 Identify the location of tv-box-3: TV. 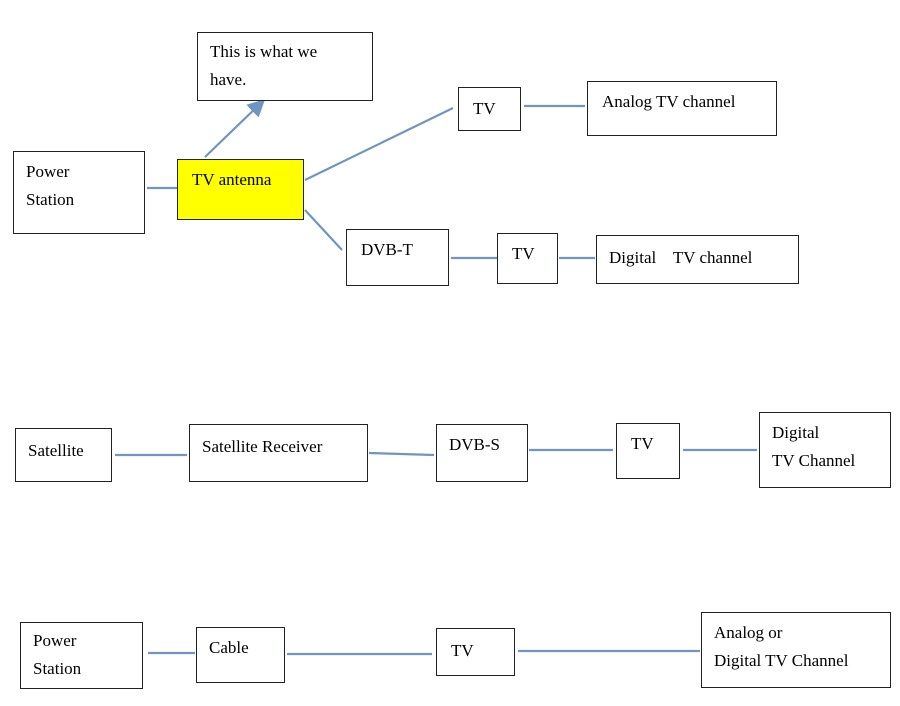
(648, 451).